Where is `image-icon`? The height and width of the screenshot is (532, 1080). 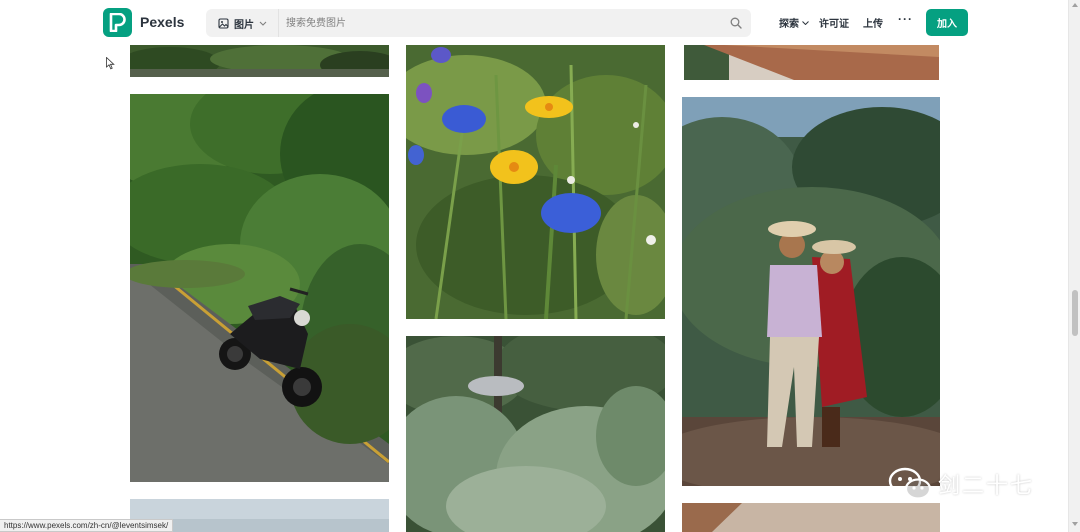
image-icon is located at coordinates (223, 23).